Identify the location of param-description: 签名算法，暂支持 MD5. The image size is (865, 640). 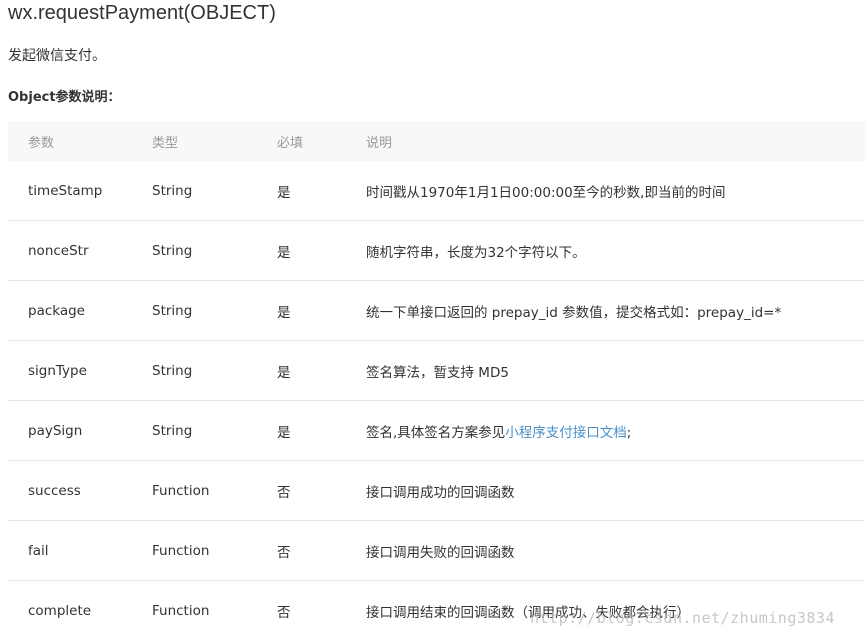
(615, 371).